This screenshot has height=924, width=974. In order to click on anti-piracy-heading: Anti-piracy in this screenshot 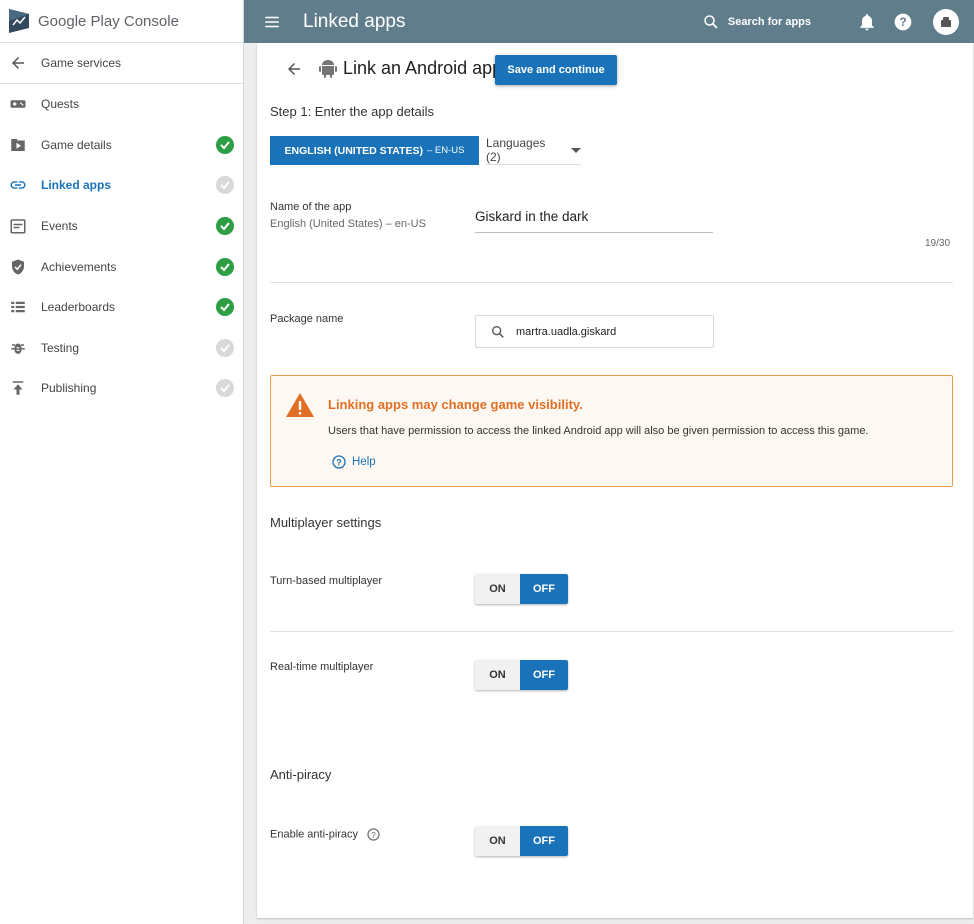, I will do `click(301, 774)`.